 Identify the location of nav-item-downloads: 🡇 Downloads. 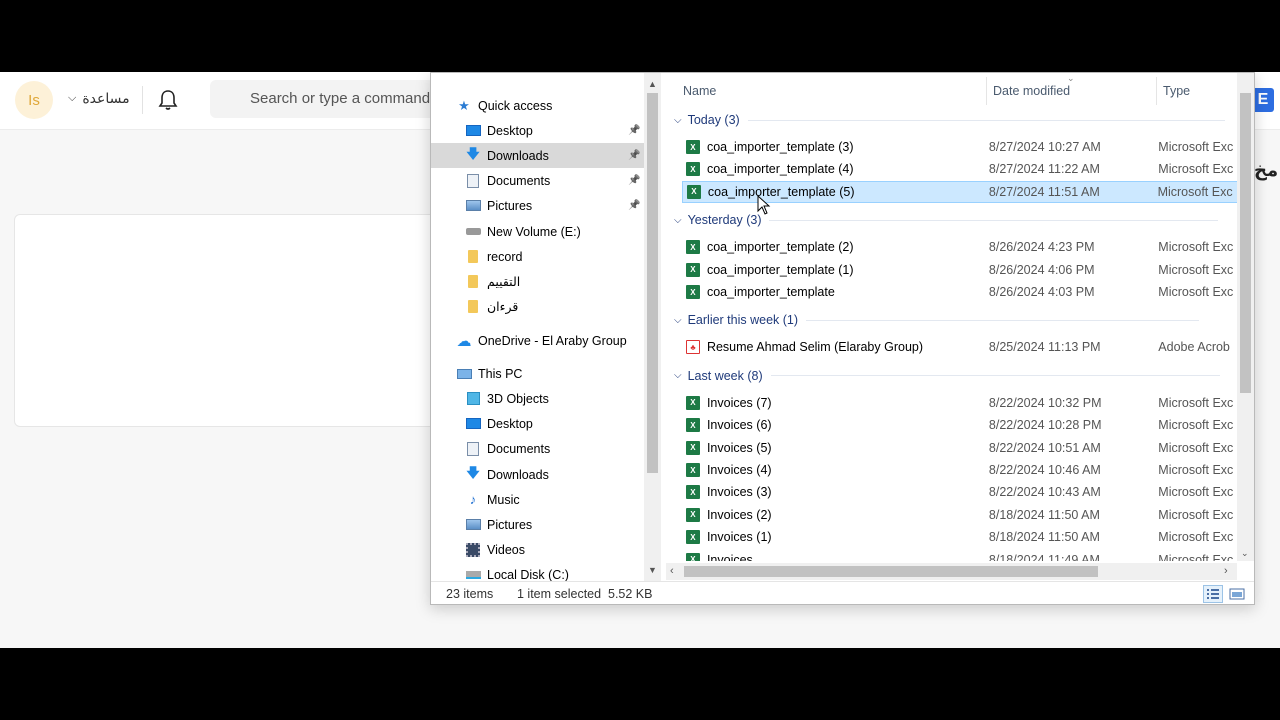
(537, 474).